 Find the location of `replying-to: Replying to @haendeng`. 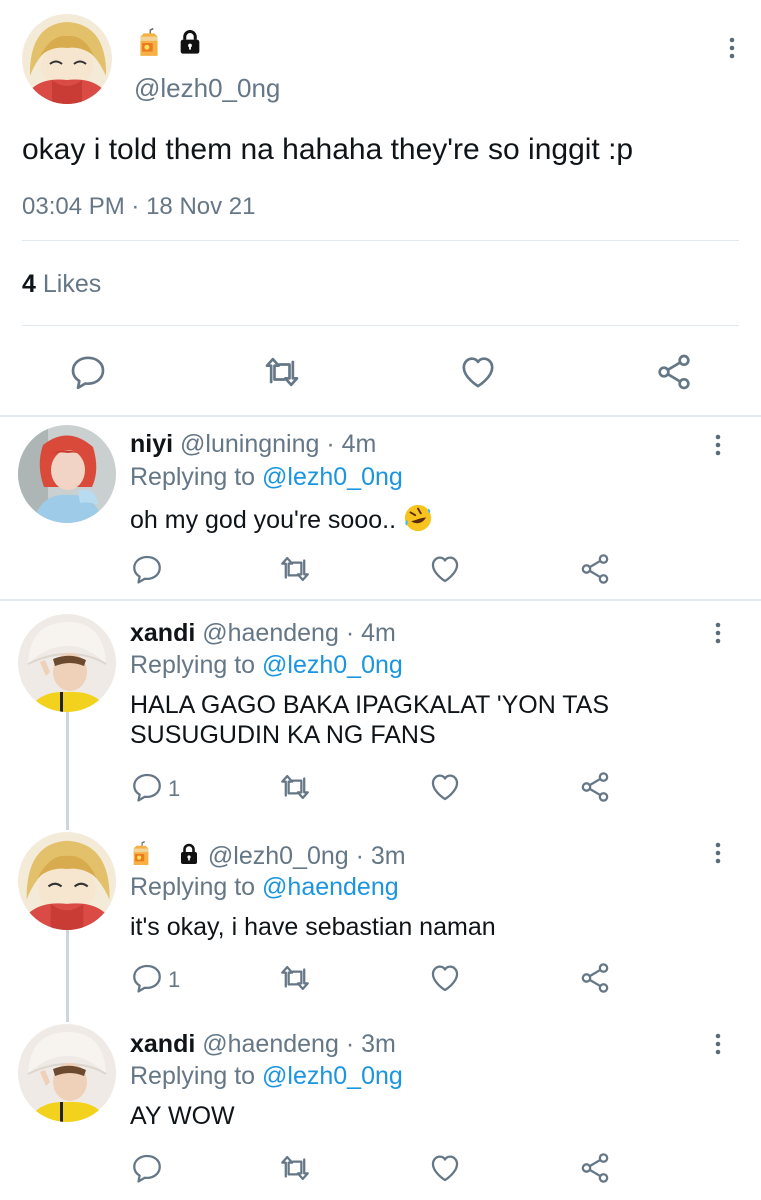

replying-to: Replying to @haendeng is located at coordinates (264, 887).